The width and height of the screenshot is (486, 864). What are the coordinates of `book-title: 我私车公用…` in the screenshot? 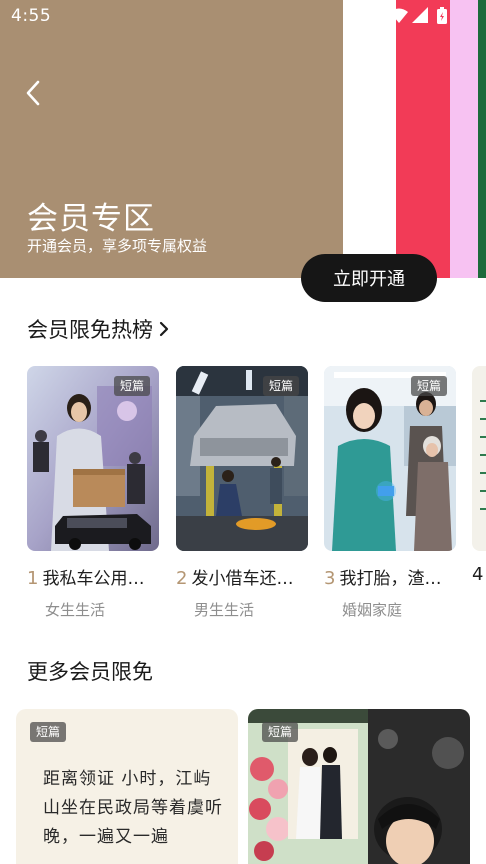 It's located at (93, 578).